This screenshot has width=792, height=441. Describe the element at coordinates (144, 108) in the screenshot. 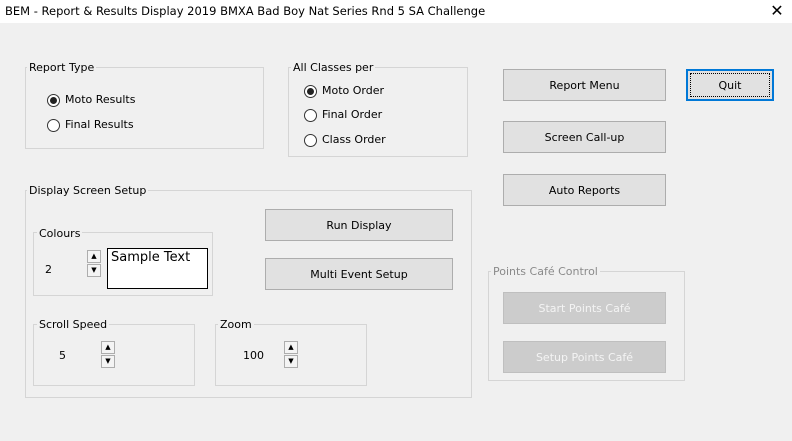

I see `report-type-group` at that location.